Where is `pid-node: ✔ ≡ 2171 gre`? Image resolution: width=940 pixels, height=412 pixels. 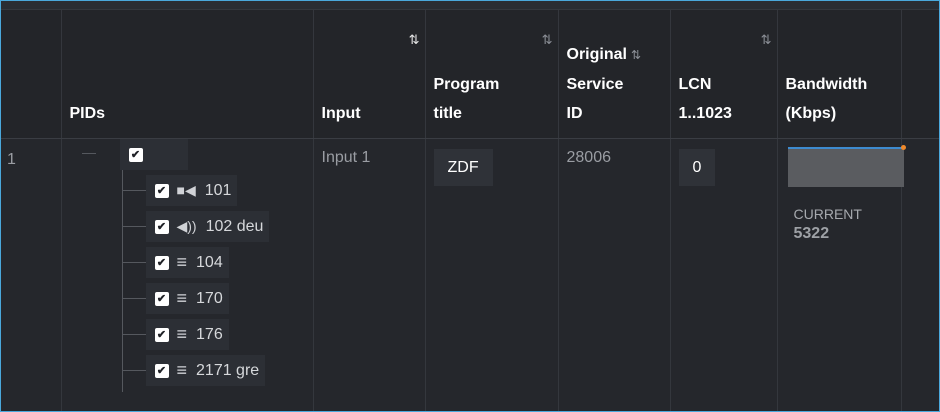
pid-node: ✔ ≡ 2171 gre is located at coordinates (205, 370).